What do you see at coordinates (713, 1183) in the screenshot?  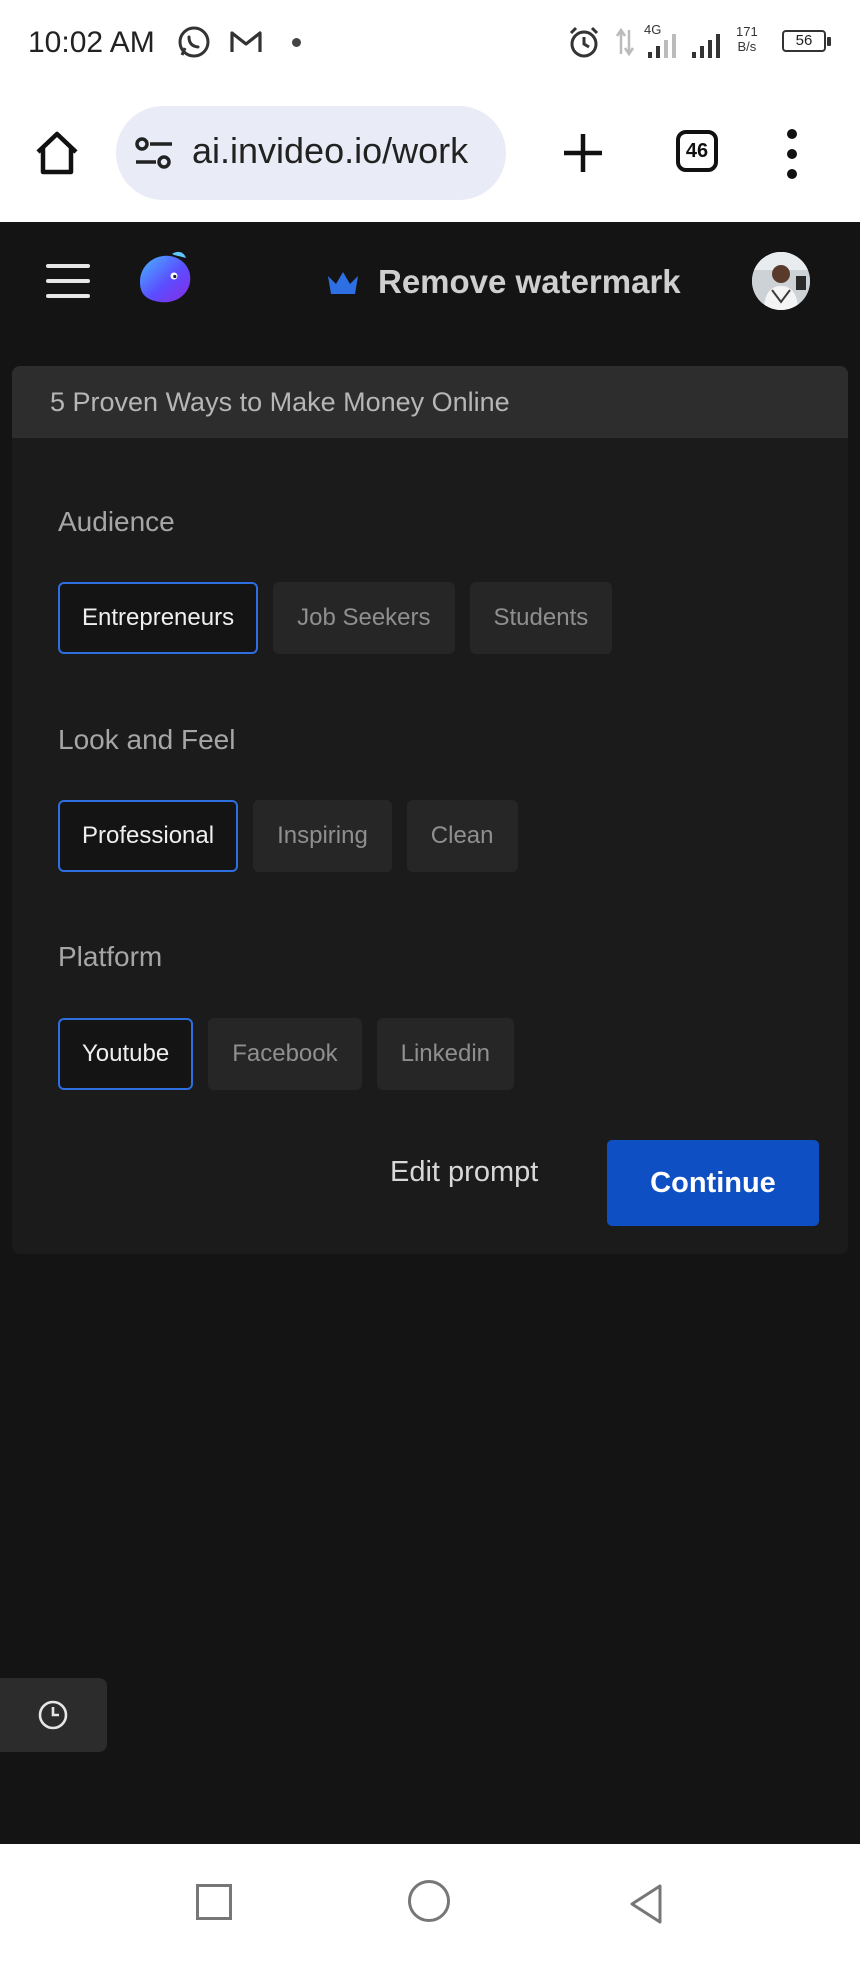 I see `continue-button: Continue` at bounding box center [713, 1183].